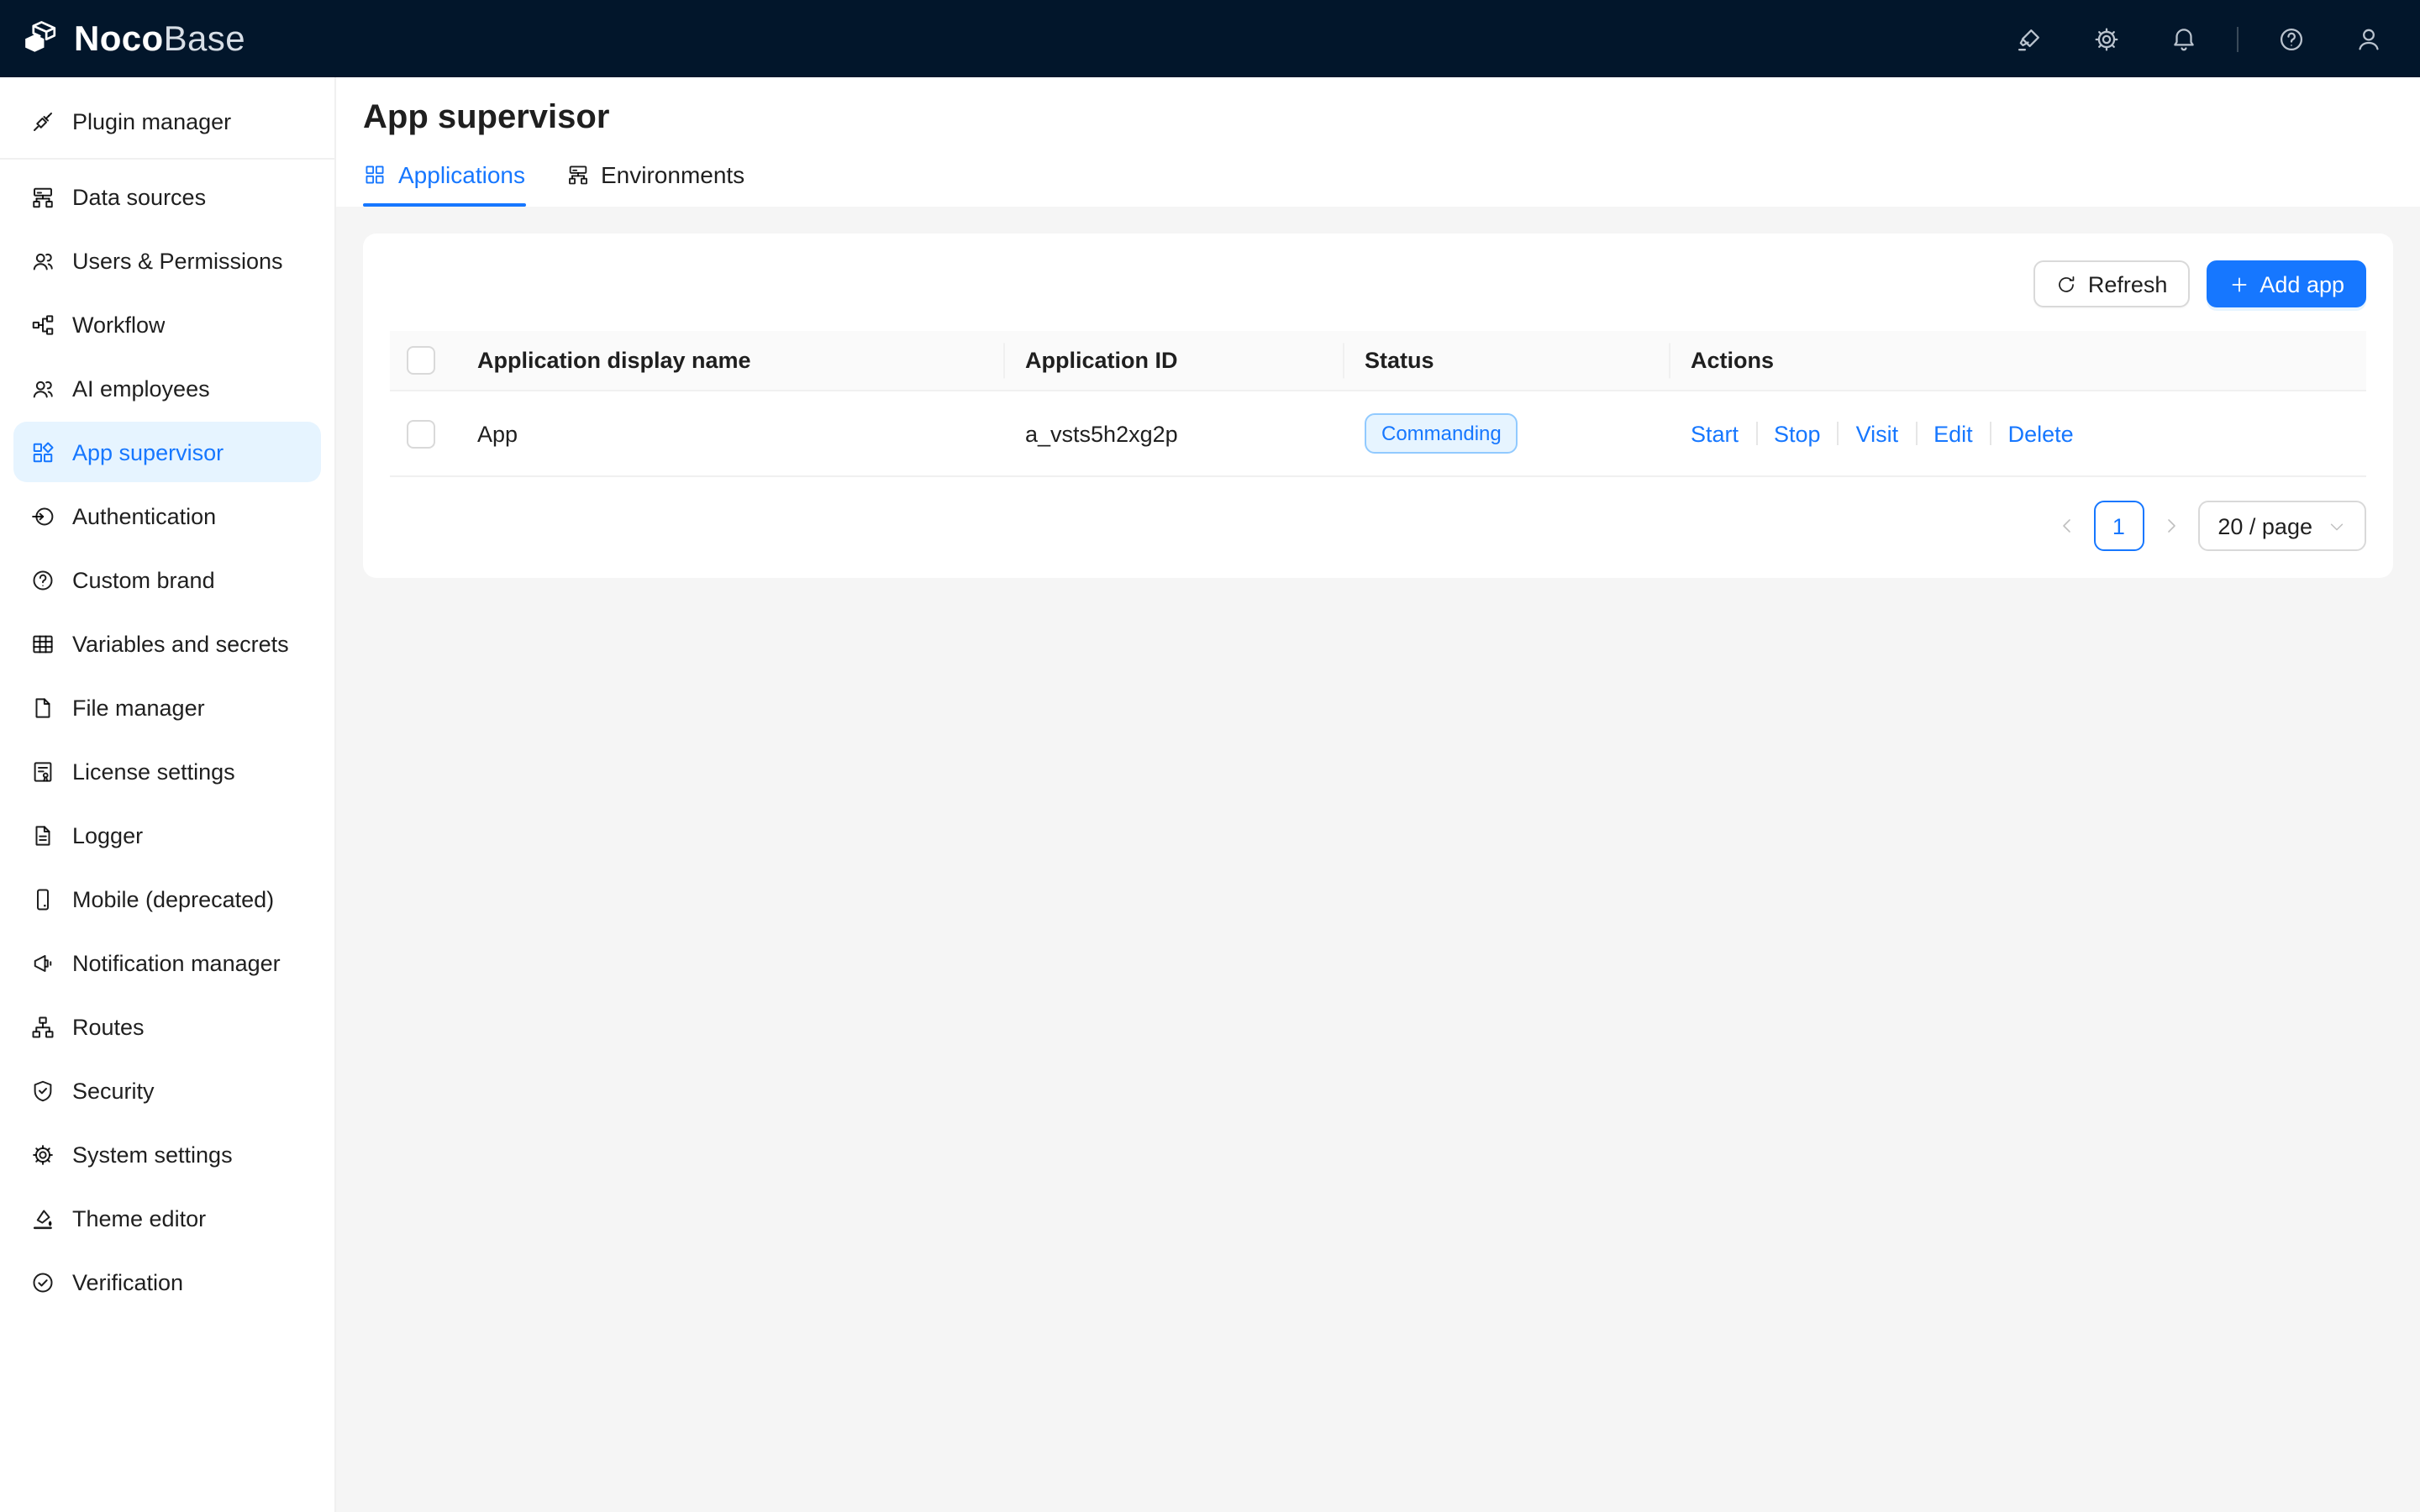 The image size is (2420, 1512). Describe the element at coordinates (42, 962) in the screenshot. I see `megaphone-icon` at that location.